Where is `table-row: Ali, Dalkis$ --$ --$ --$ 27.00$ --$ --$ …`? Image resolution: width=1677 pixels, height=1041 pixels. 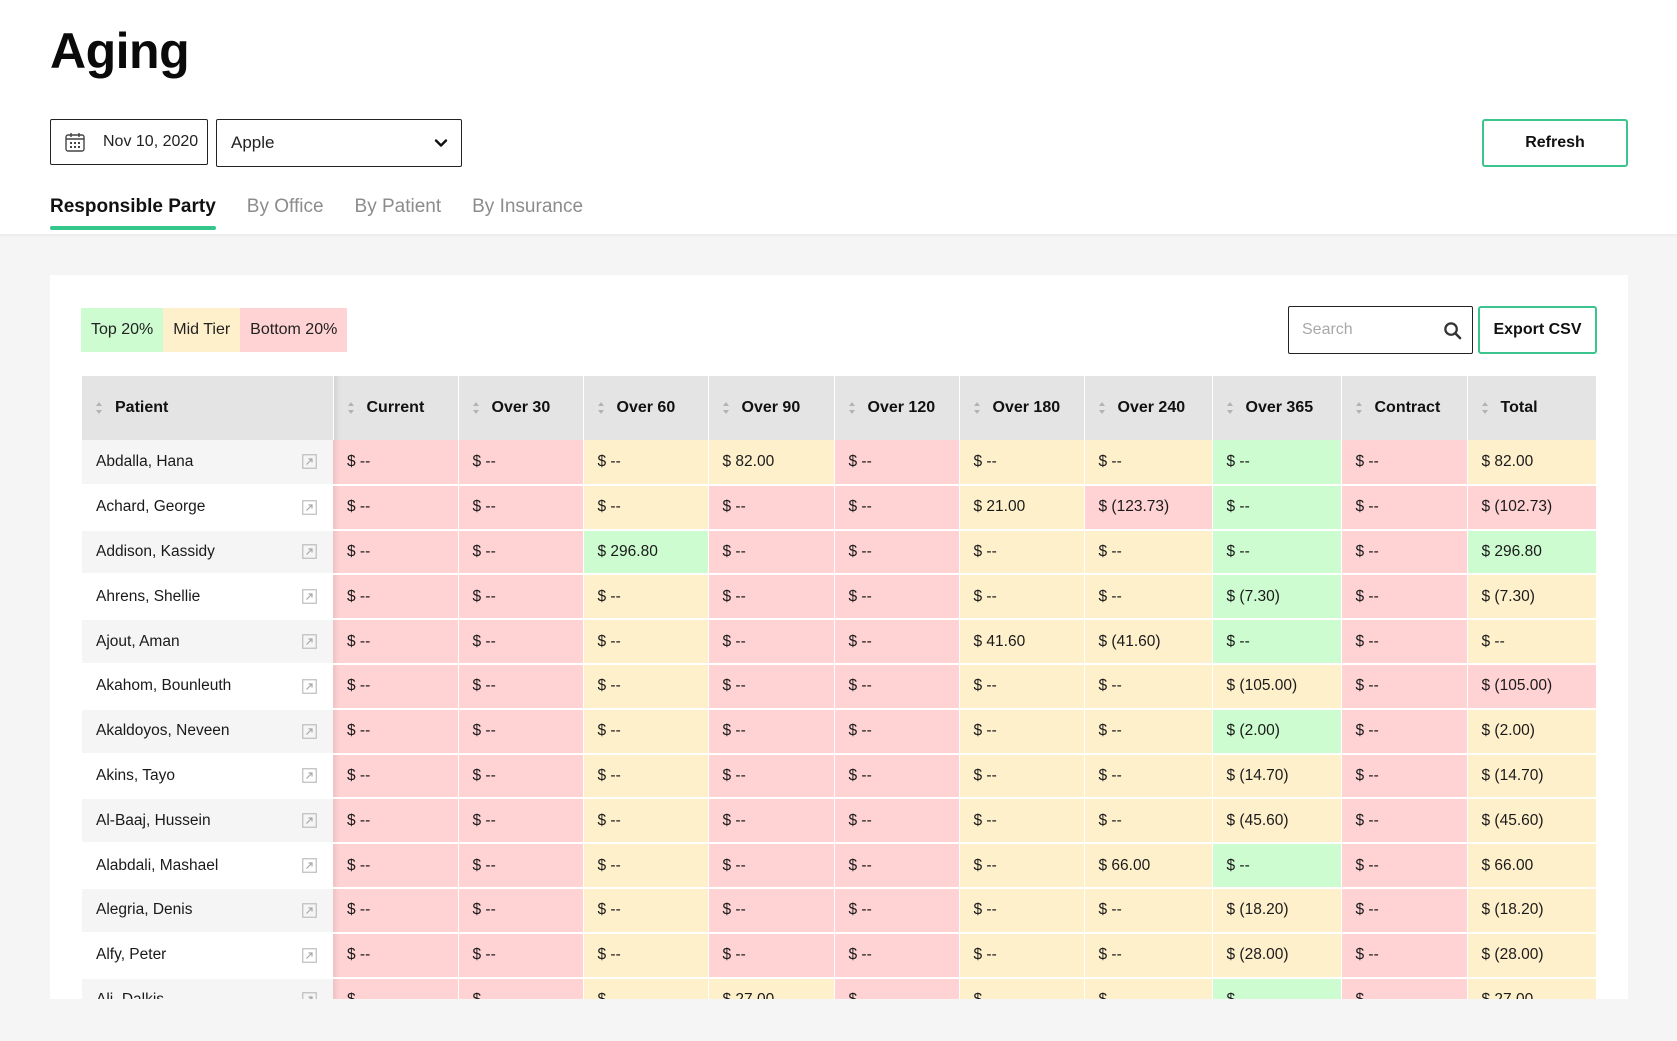 table-row: Ali, Dalkis$ --$ --$ --$ 27.00$ --$ --$ … is located at coordinates (839, 988).